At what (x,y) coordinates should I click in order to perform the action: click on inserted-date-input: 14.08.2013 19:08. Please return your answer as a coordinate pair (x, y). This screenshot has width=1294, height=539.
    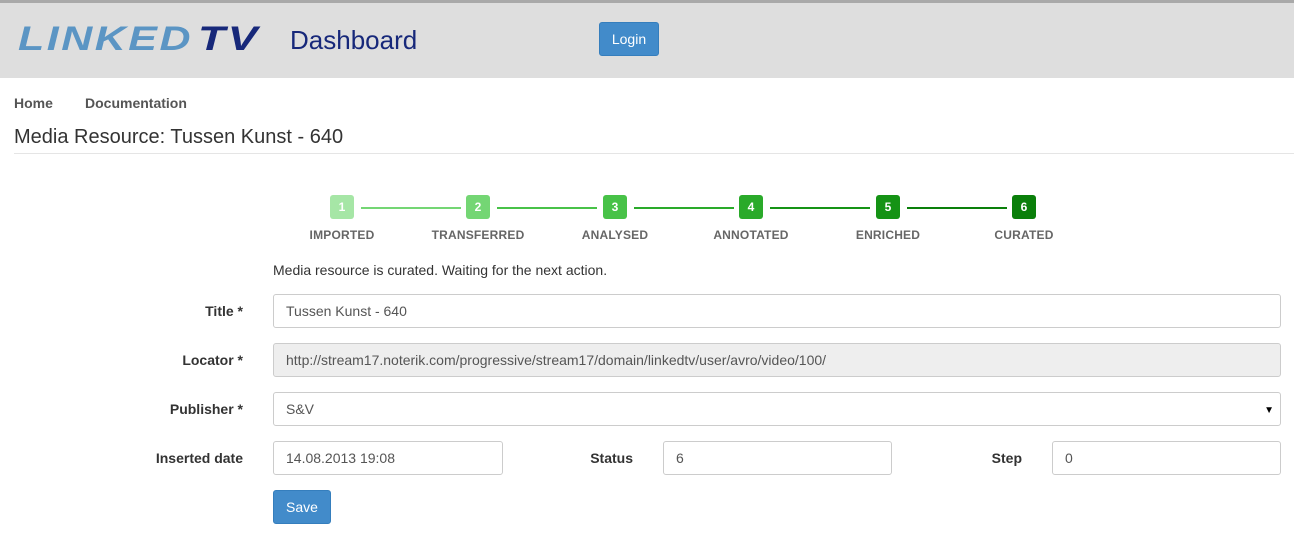
    Looking at the image, I should click on (388, 458).